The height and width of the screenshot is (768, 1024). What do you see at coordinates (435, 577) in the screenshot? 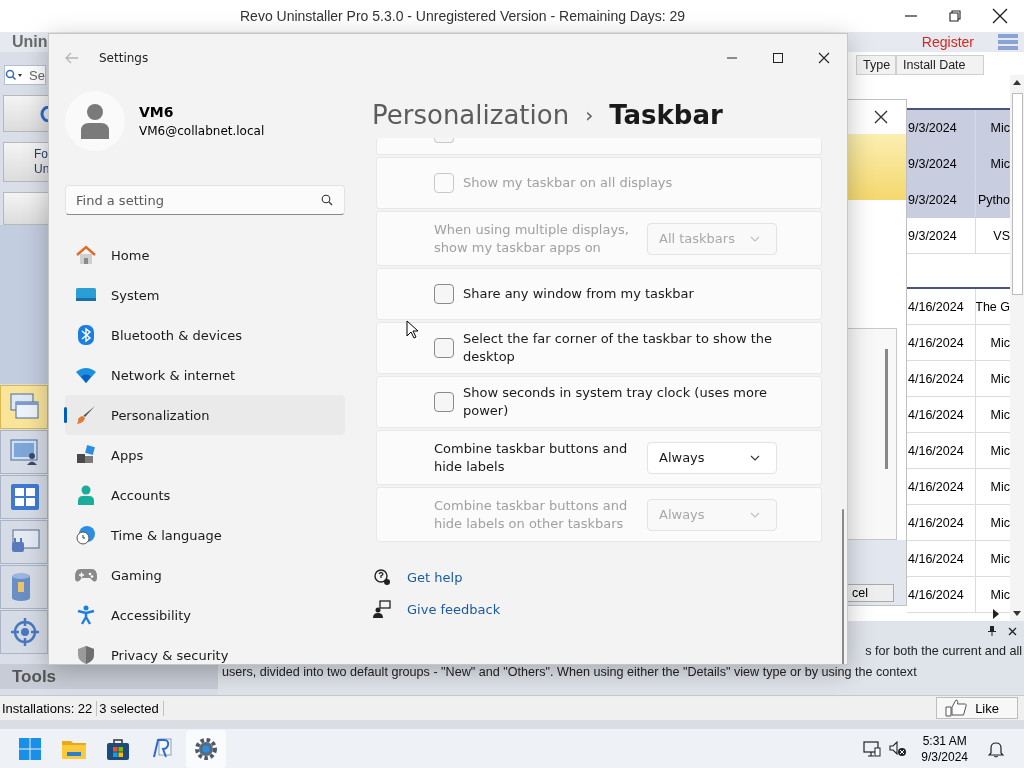
I see `help-link: Get help` at bounding box center [435, 577].